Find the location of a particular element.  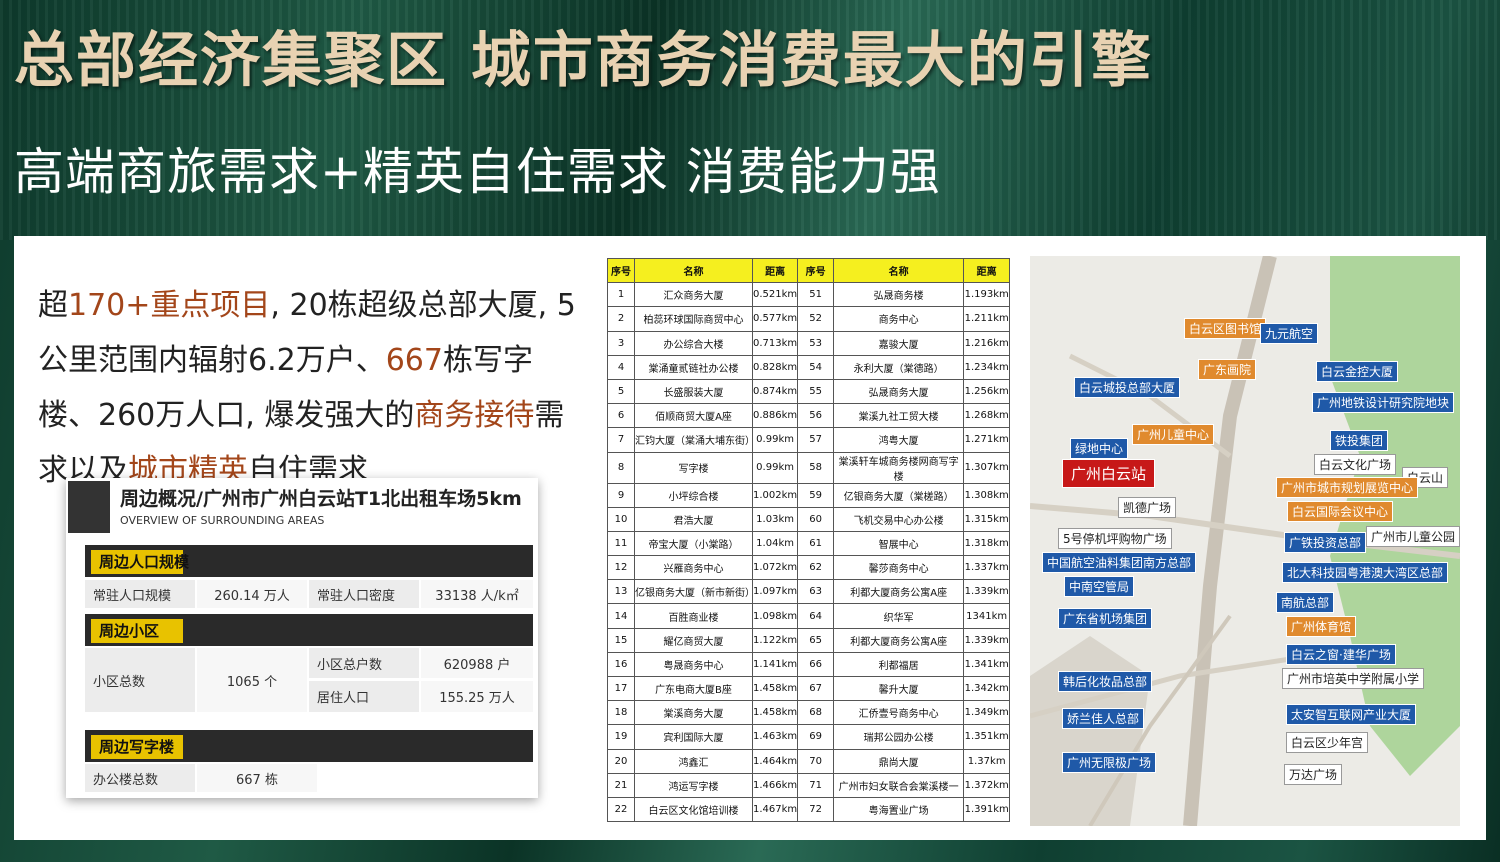

table-cell: 织华军 is located at coordinates (899, 616).